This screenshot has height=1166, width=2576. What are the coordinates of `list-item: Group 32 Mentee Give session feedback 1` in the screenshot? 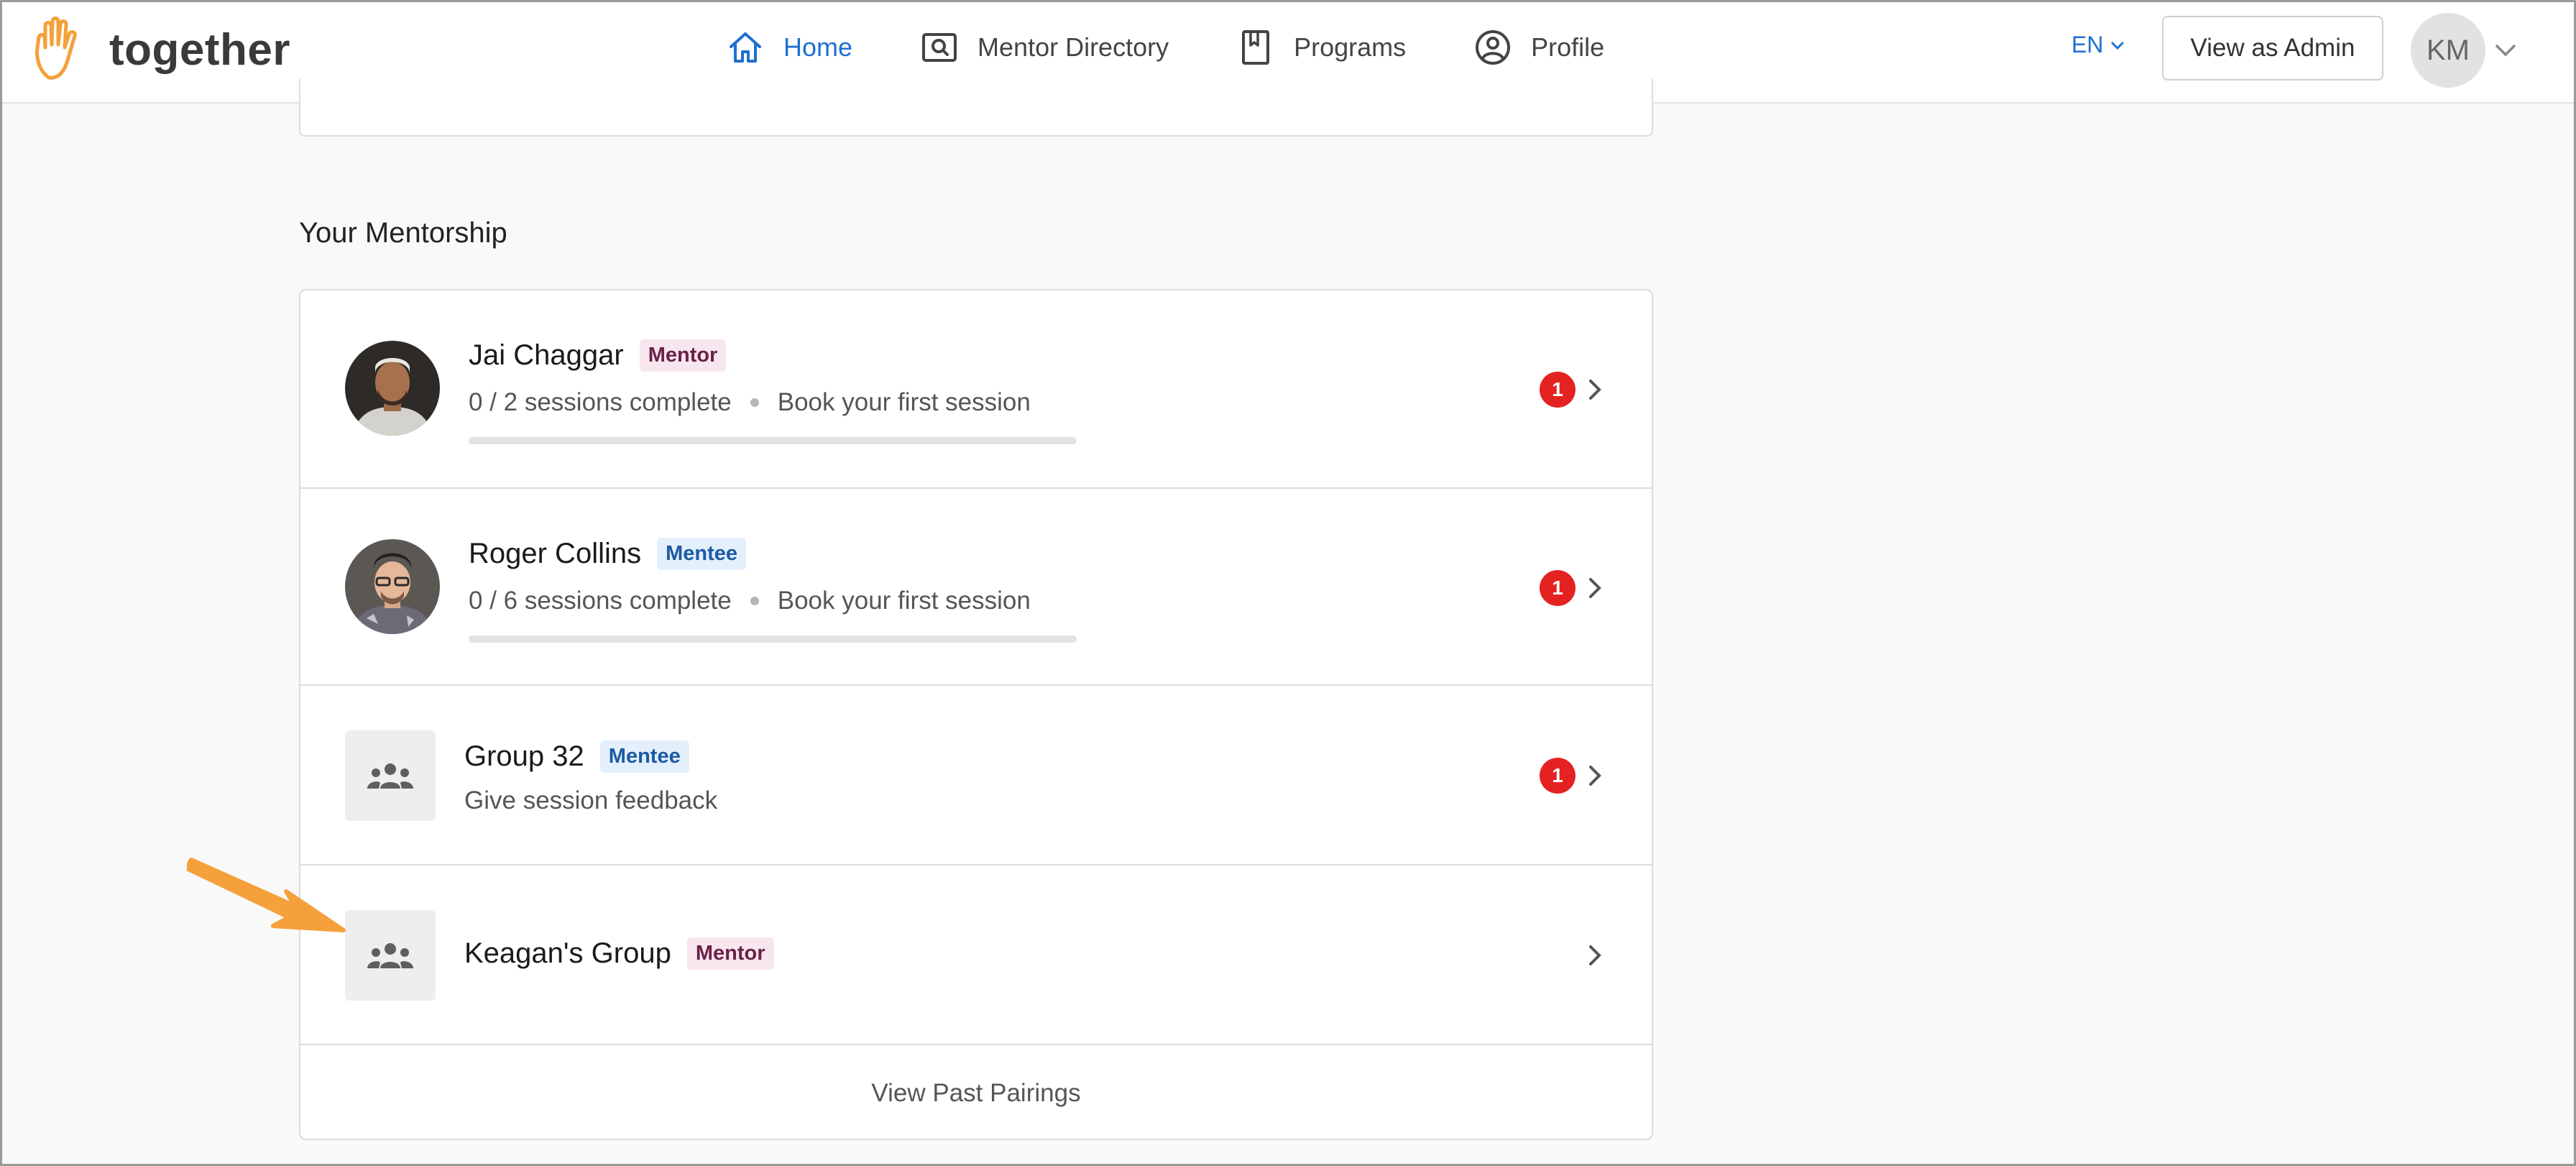 It's located at (976, 776).